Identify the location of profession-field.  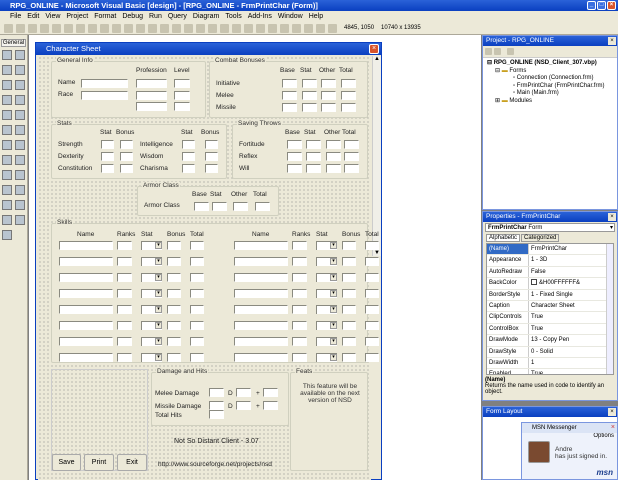
(151, 95).